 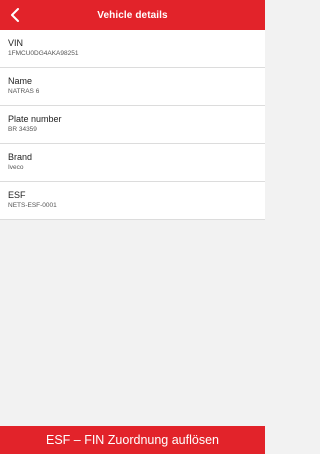 I want to click on detail-item-esf: ESF NETS-ESF-0001, so click(x=132, y=201).